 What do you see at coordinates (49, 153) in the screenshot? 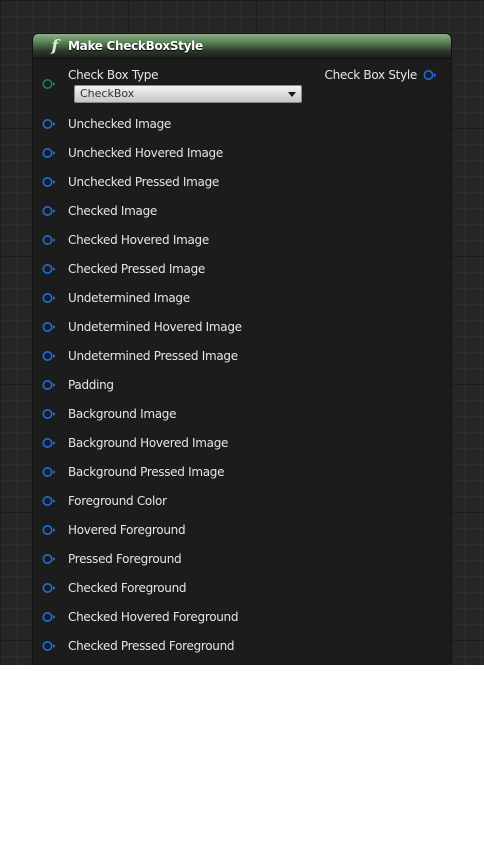
I see `unchecked-hovered-image-pin-icon` at bounding box center [49, 153].